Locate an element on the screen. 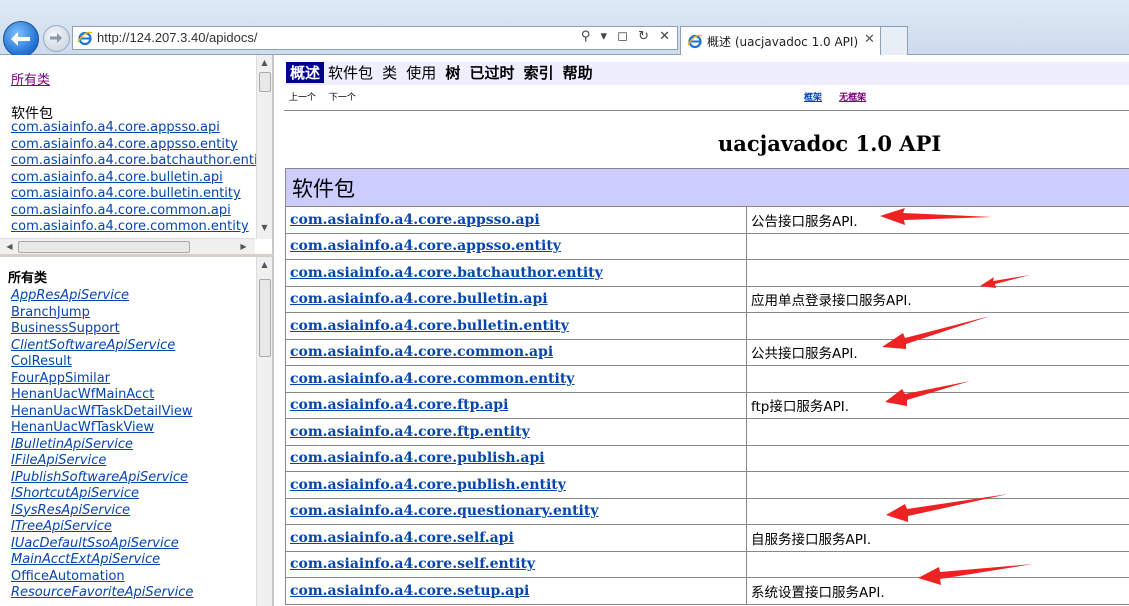  all-classes-link: 所有类 is located at coordinates (30, 78).